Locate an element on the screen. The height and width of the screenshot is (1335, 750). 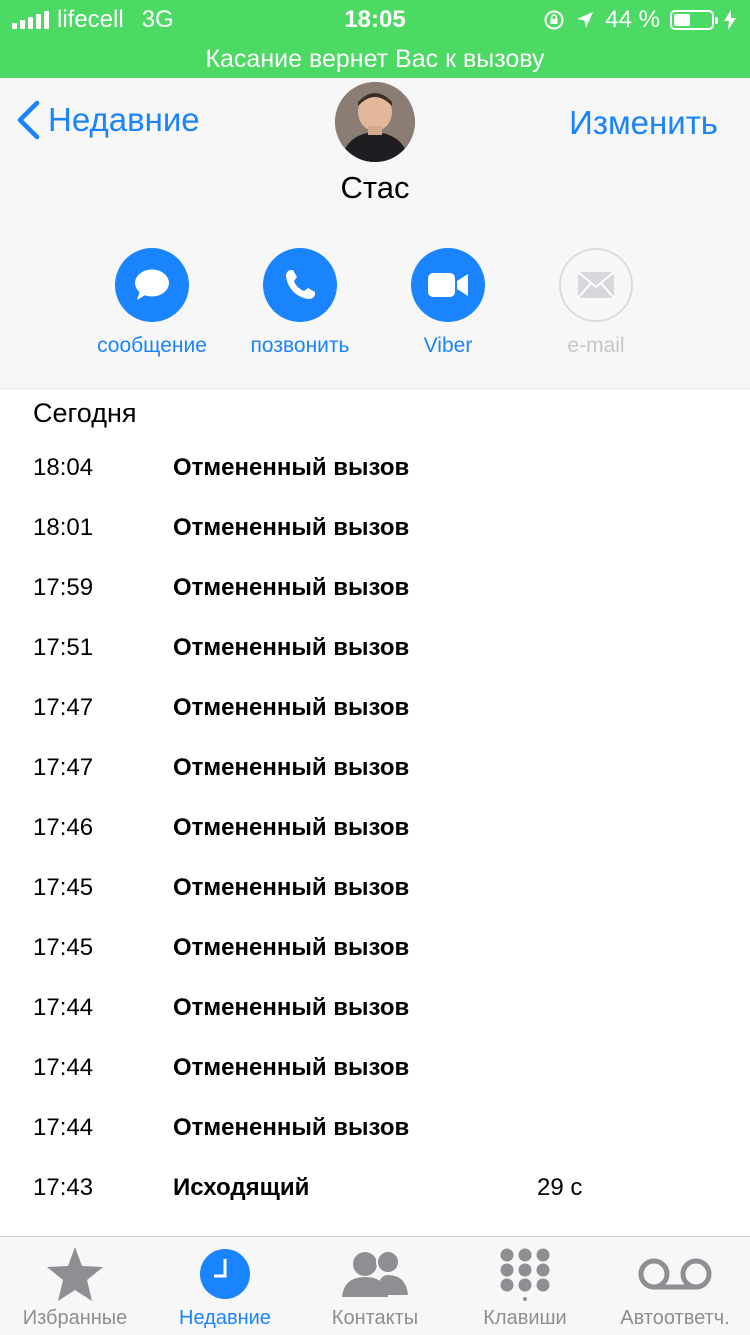
contacts-icon is located at coordinates (375, 1273).